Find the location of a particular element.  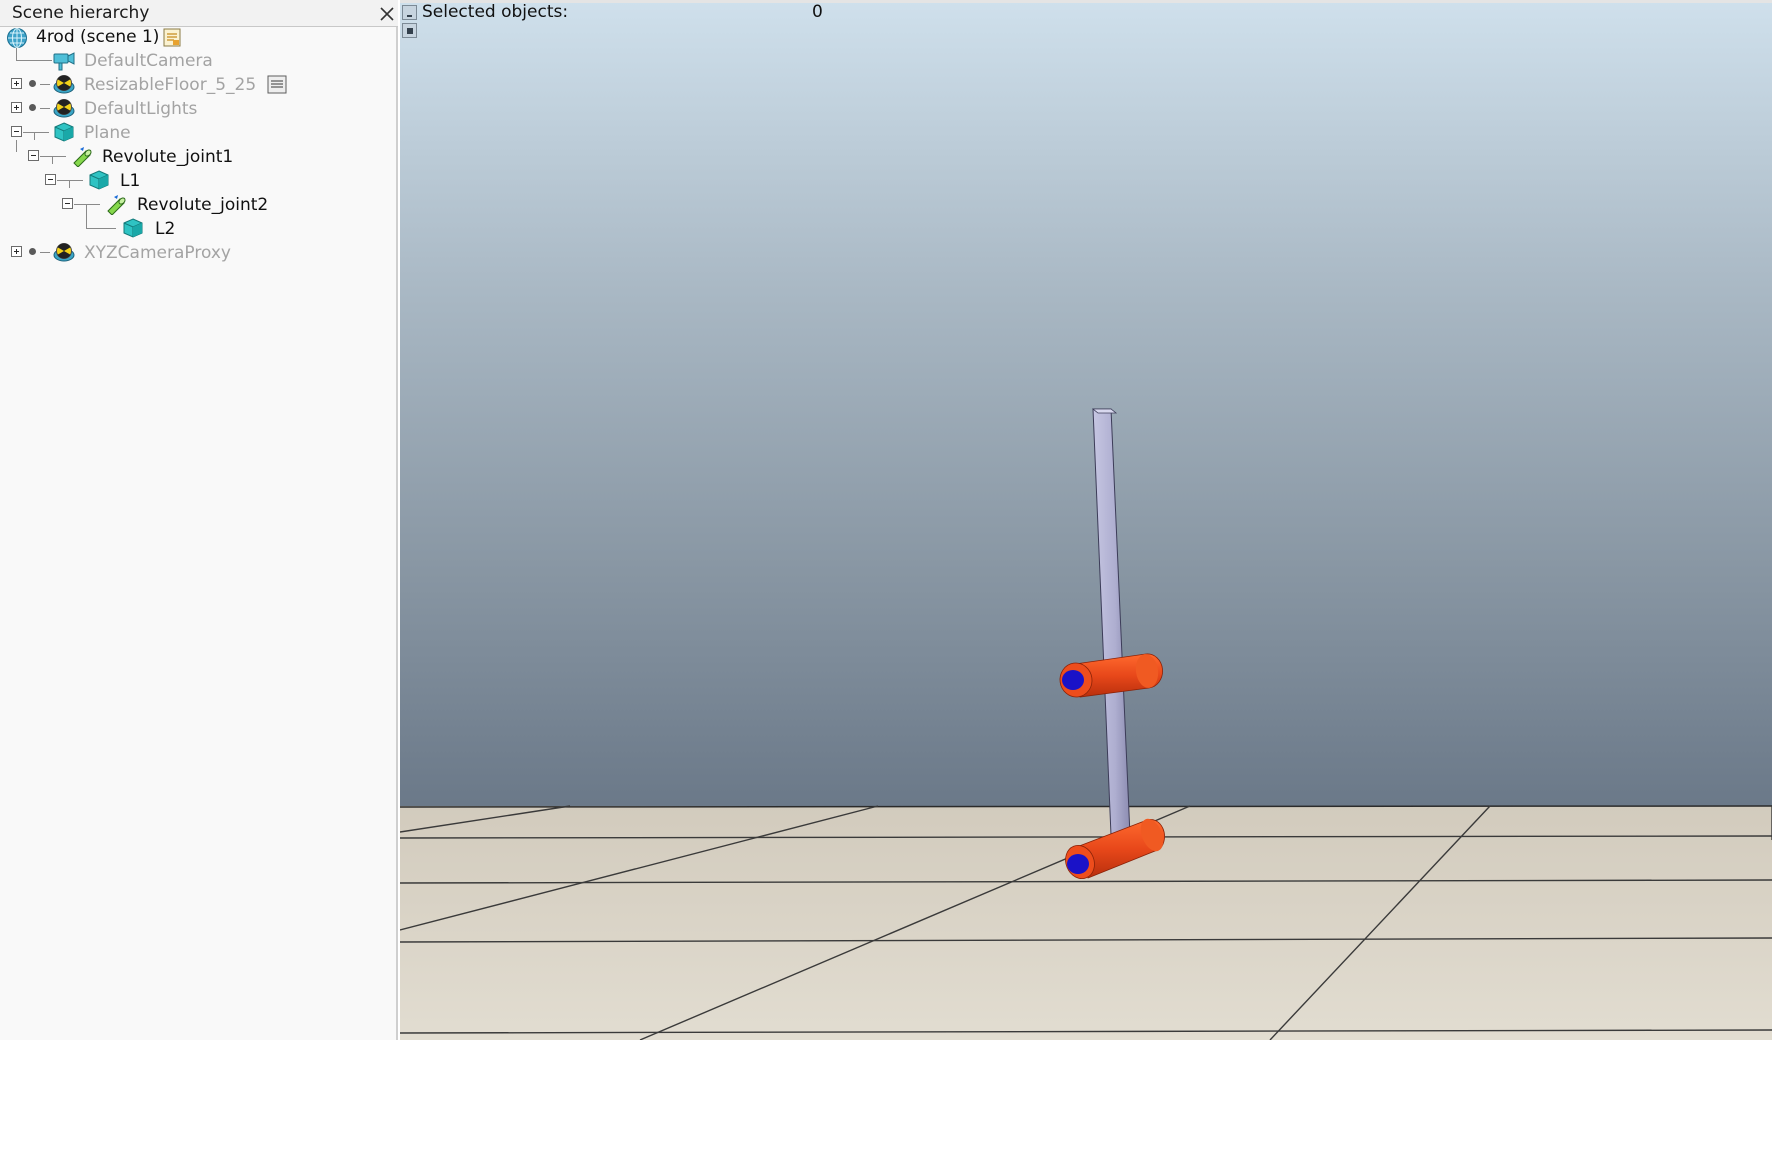

tree-item-label: XYZCameraProxy is located at coordinates (157, 253).